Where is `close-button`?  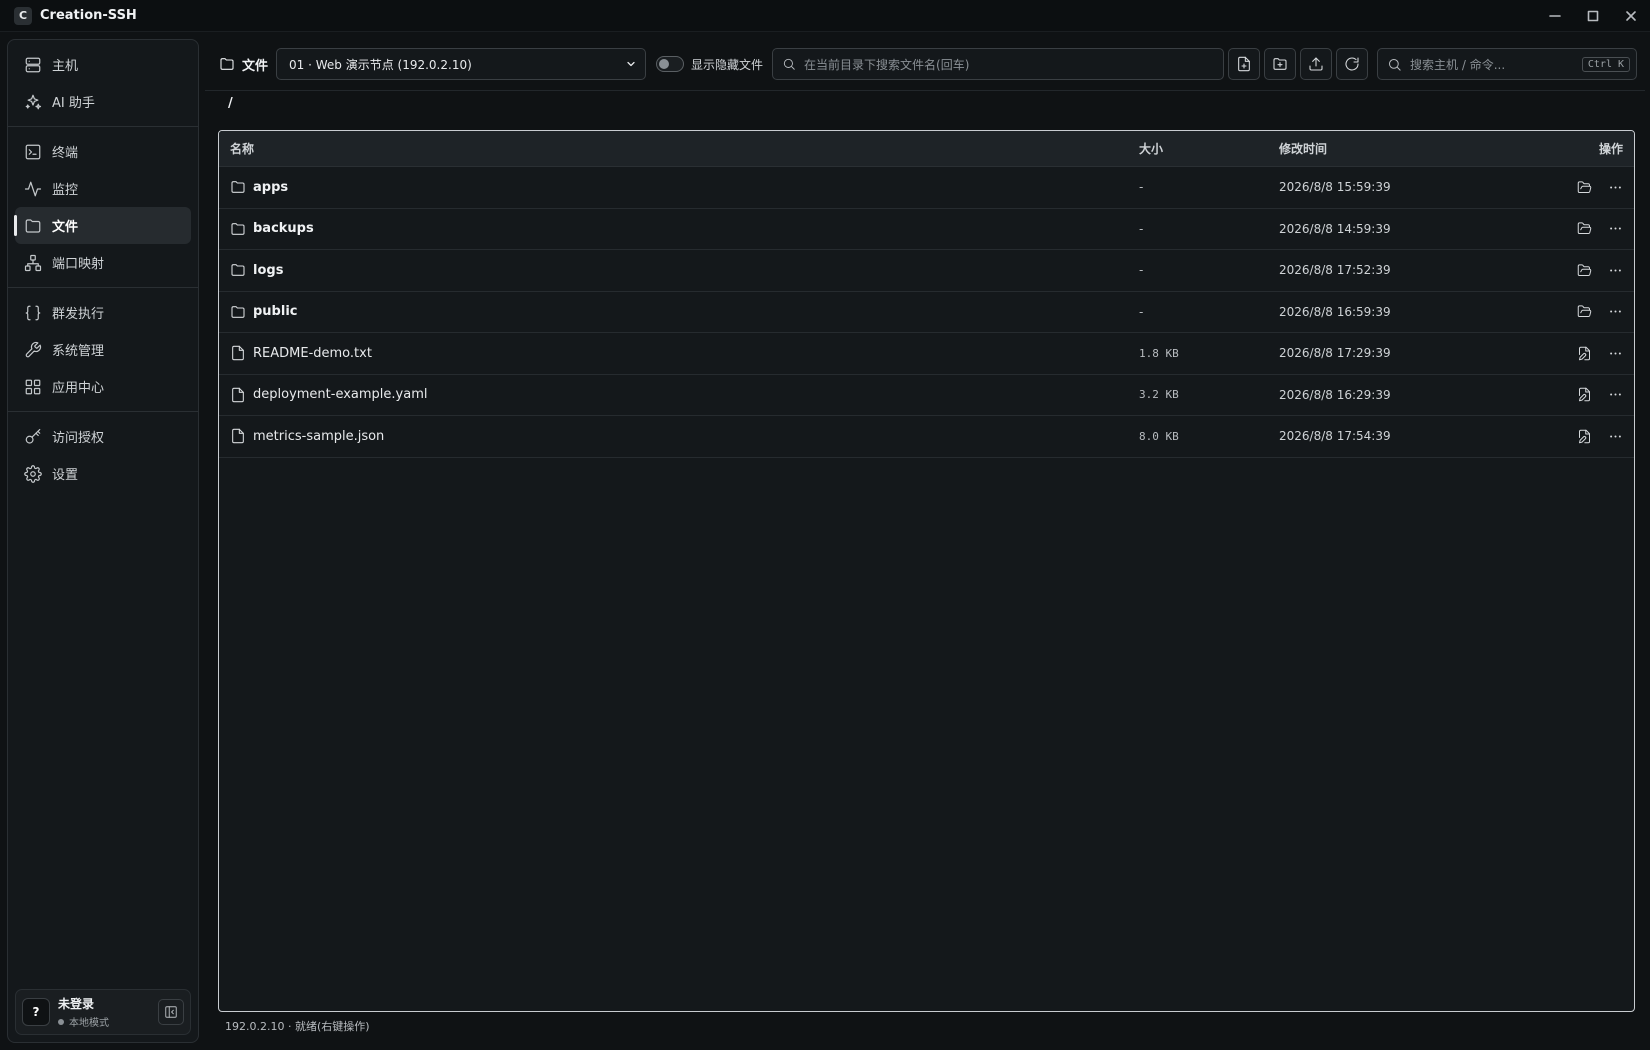 close-button is located at coordinates (1631, 16).